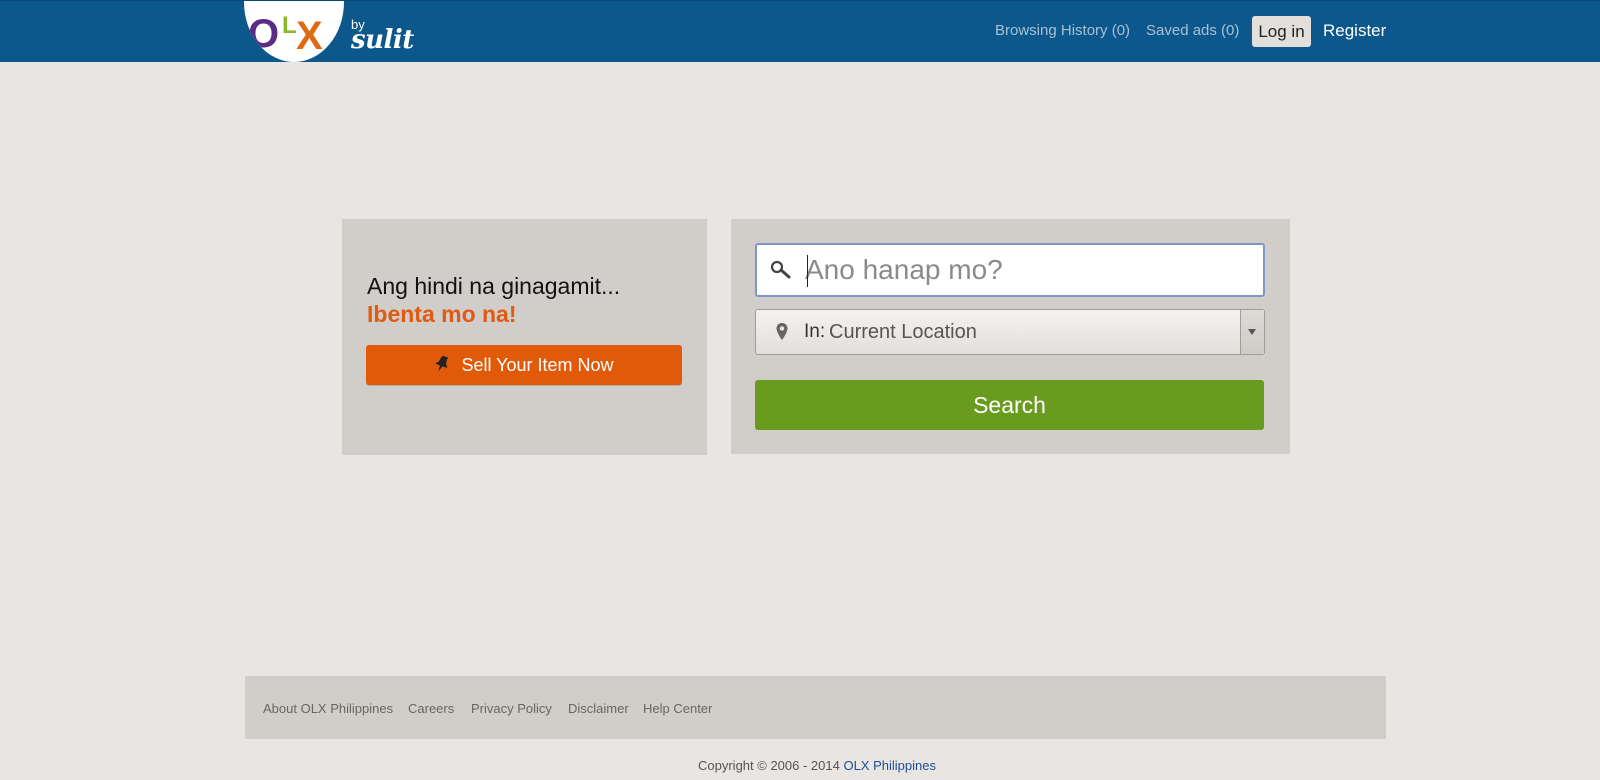  Describe the element at coordinates (442, 363) in the screenshot. I see `pushpin-icon` at that location.